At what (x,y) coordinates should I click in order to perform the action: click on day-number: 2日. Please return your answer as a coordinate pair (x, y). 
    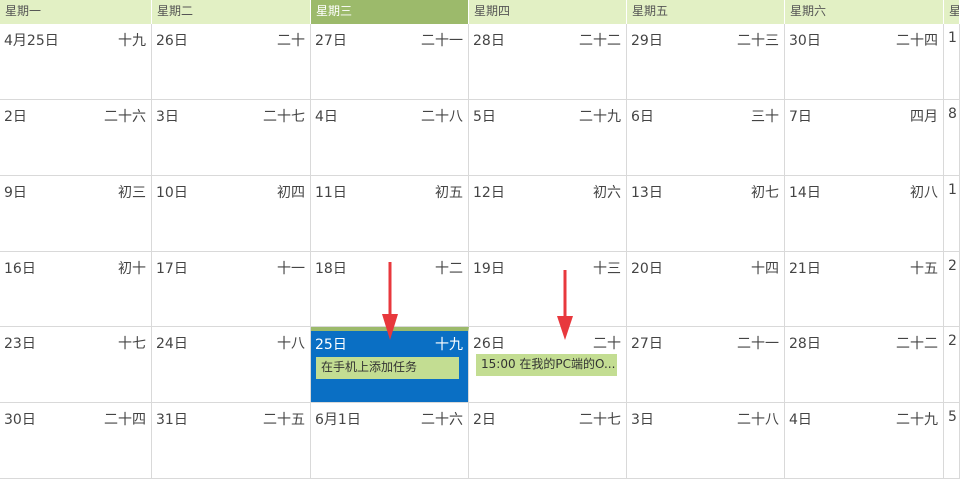
    Looking at the image, I should click on (484, 420).